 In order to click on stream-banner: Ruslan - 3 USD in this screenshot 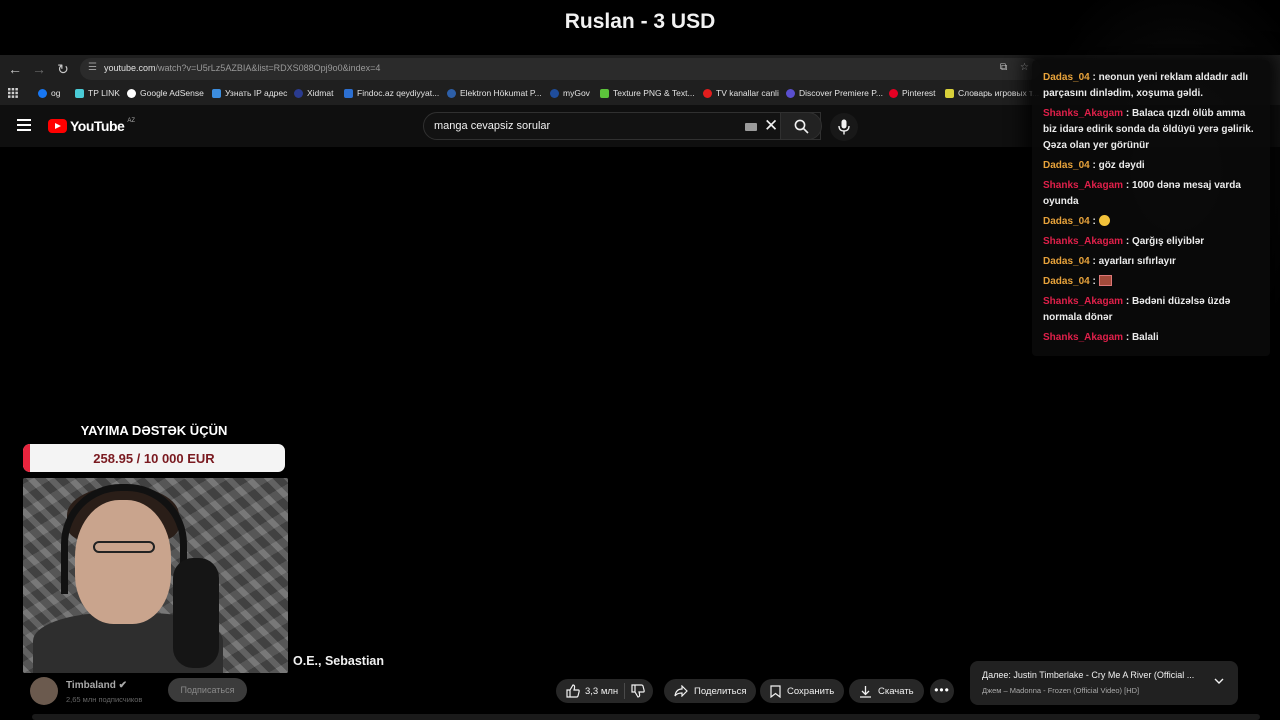, I will do `click(640, 27)`.